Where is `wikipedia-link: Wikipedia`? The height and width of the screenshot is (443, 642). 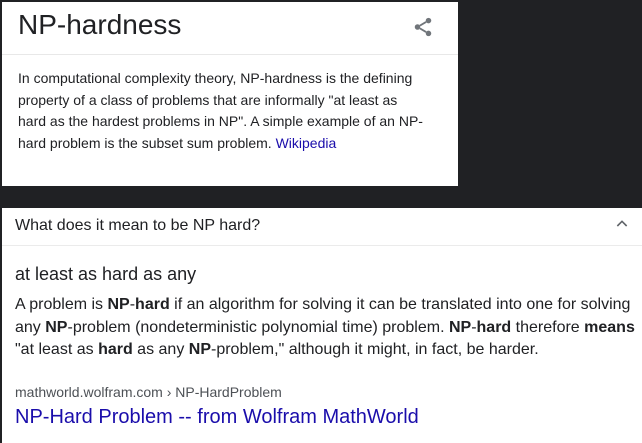 wikipedia-link: Wikipedia is located at coordinates (306, 143).